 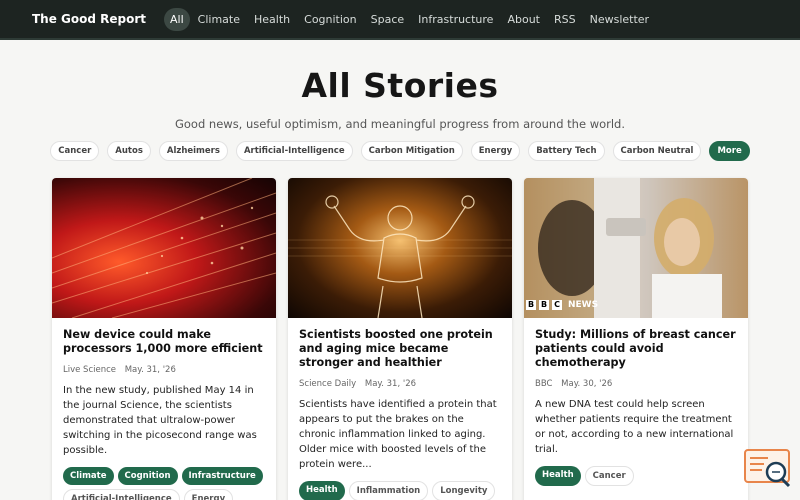 What do you see at coordinates (464, 490) in the screenshot?
I see `chip-longevity: Longevity` at bounding box center [464, 490].